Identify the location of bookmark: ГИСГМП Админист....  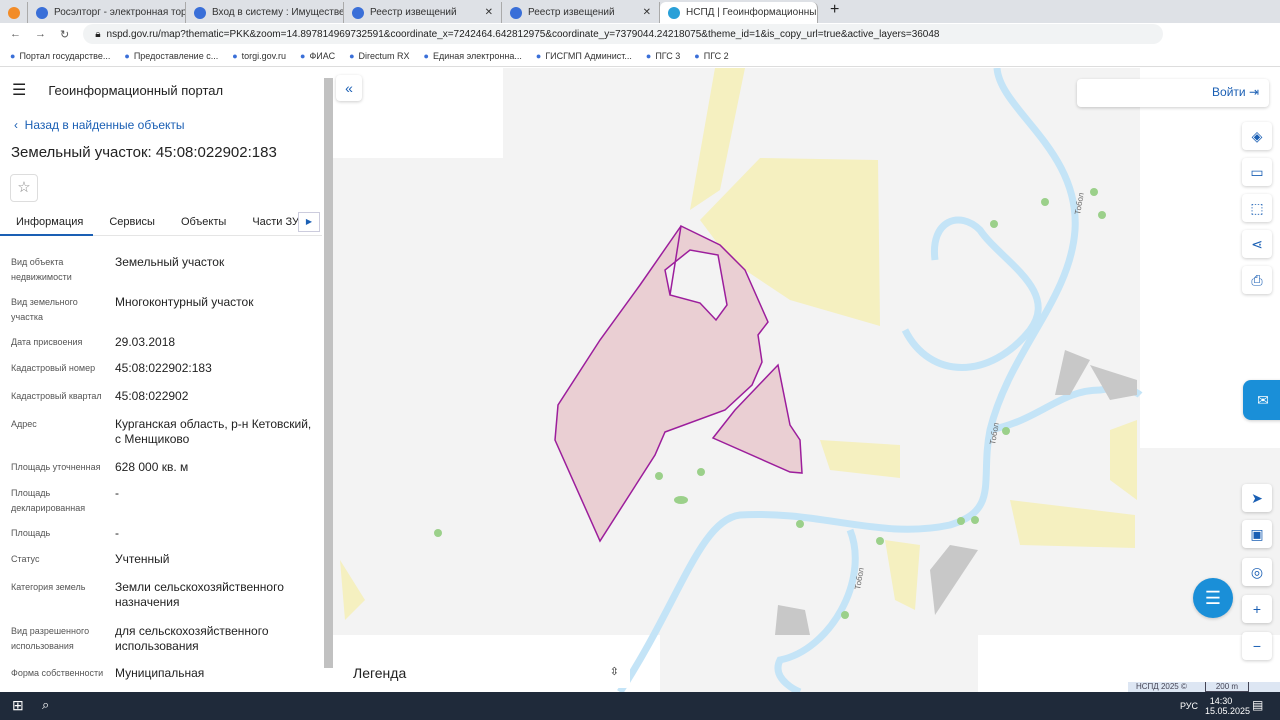
(584, 56).